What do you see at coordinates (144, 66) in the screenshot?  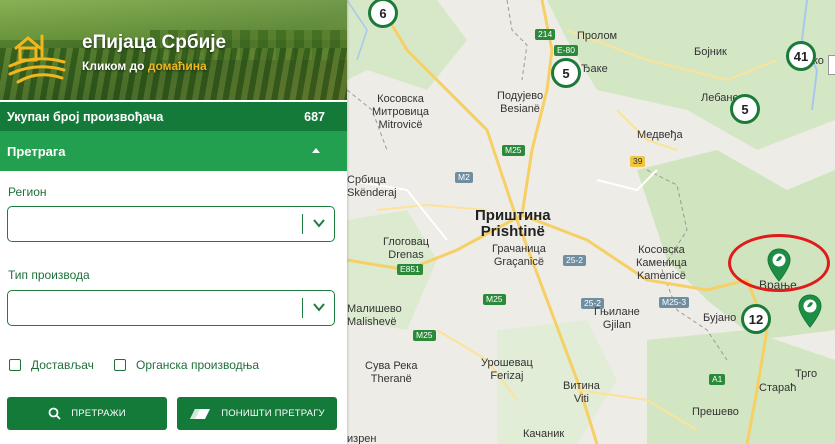 I see `brand-subtitle: Кликом до домаћина` at bounding box center [144, 66].